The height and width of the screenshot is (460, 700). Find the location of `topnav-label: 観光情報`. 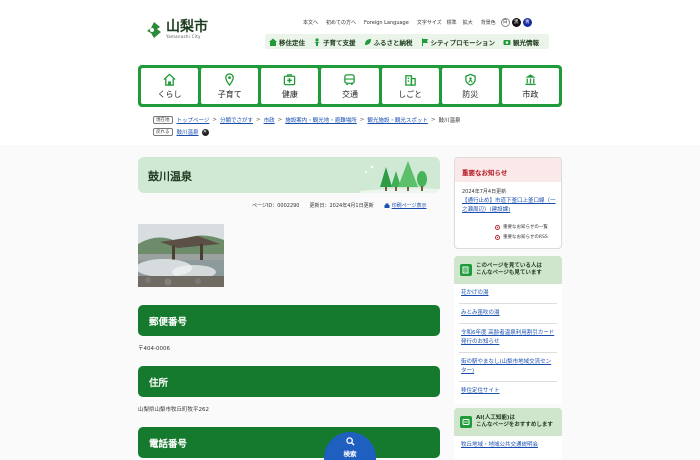

topnav-label: 観光情報 is located at coordinates (525, 42).